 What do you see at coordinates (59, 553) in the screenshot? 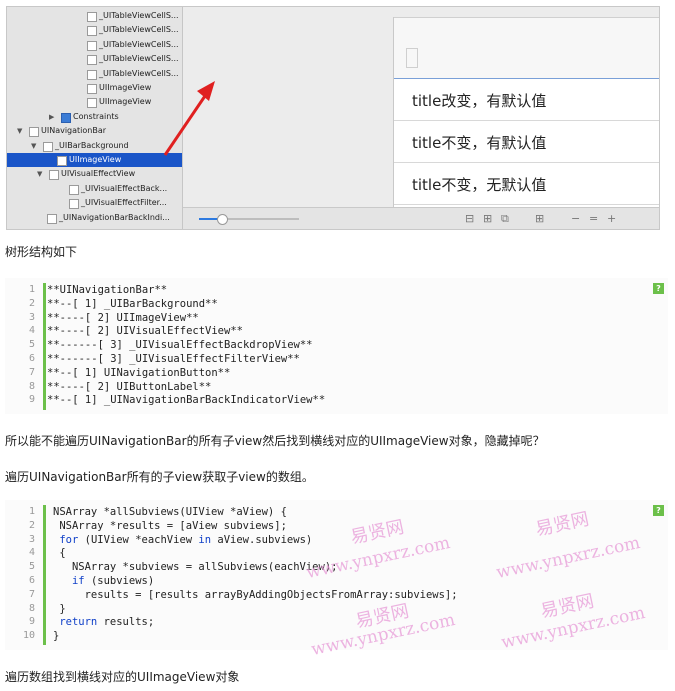
I see `code-line: {` at bounding box center [59, 553].